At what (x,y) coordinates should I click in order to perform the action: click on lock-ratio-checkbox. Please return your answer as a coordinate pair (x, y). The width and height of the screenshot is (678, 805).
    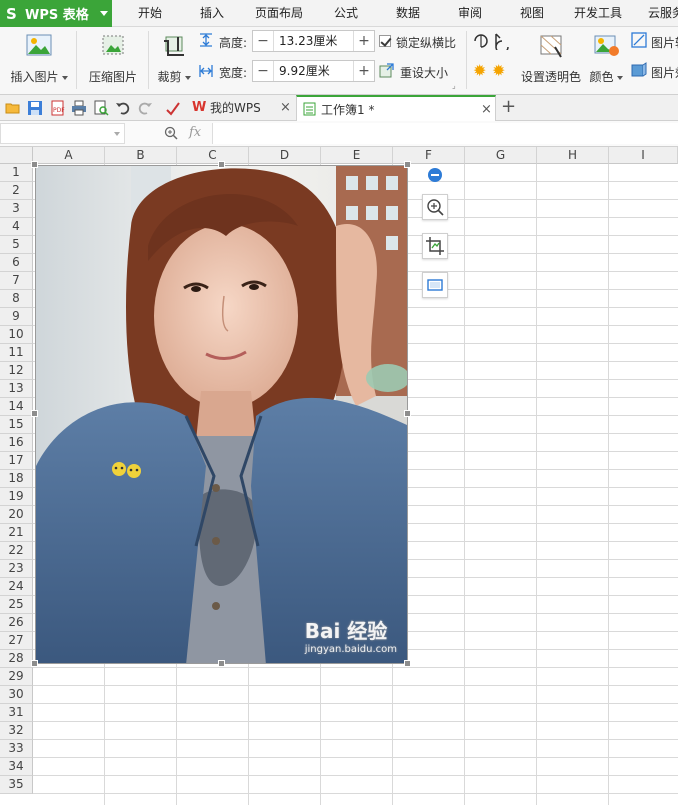
    Looking at the image, I should click on (385, 41).